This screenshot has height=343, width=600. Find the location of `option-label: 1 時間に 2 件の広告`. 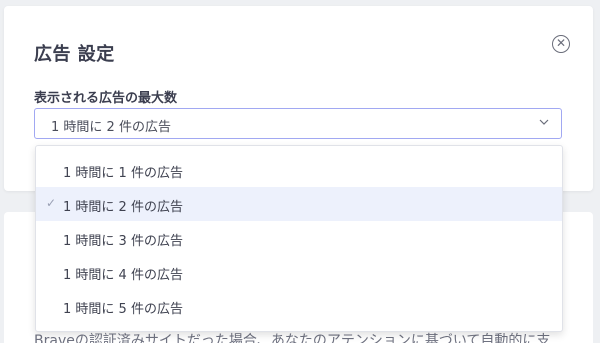

option-label: 1 時間に 2 件の広告 is located at coordinates (123, 207).